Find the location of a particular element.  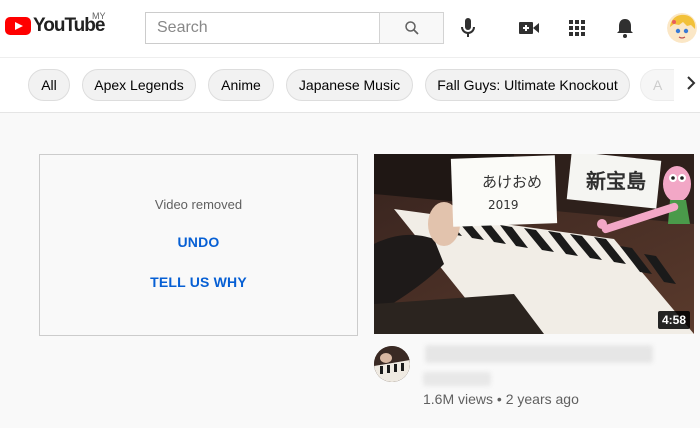

apps-grid-icon is located at coordinates (577, 28).